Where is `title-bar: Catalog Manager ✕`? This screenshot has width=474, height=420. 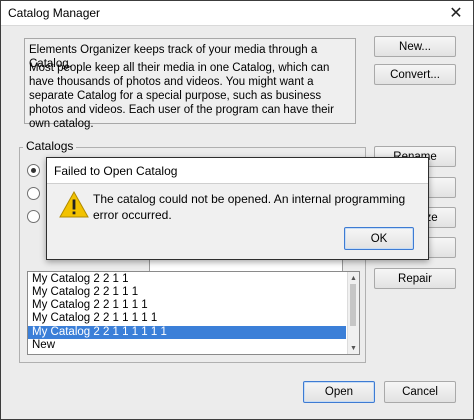 title-bar: Catalog Manager ✕ is located at coordinates (237, 13).